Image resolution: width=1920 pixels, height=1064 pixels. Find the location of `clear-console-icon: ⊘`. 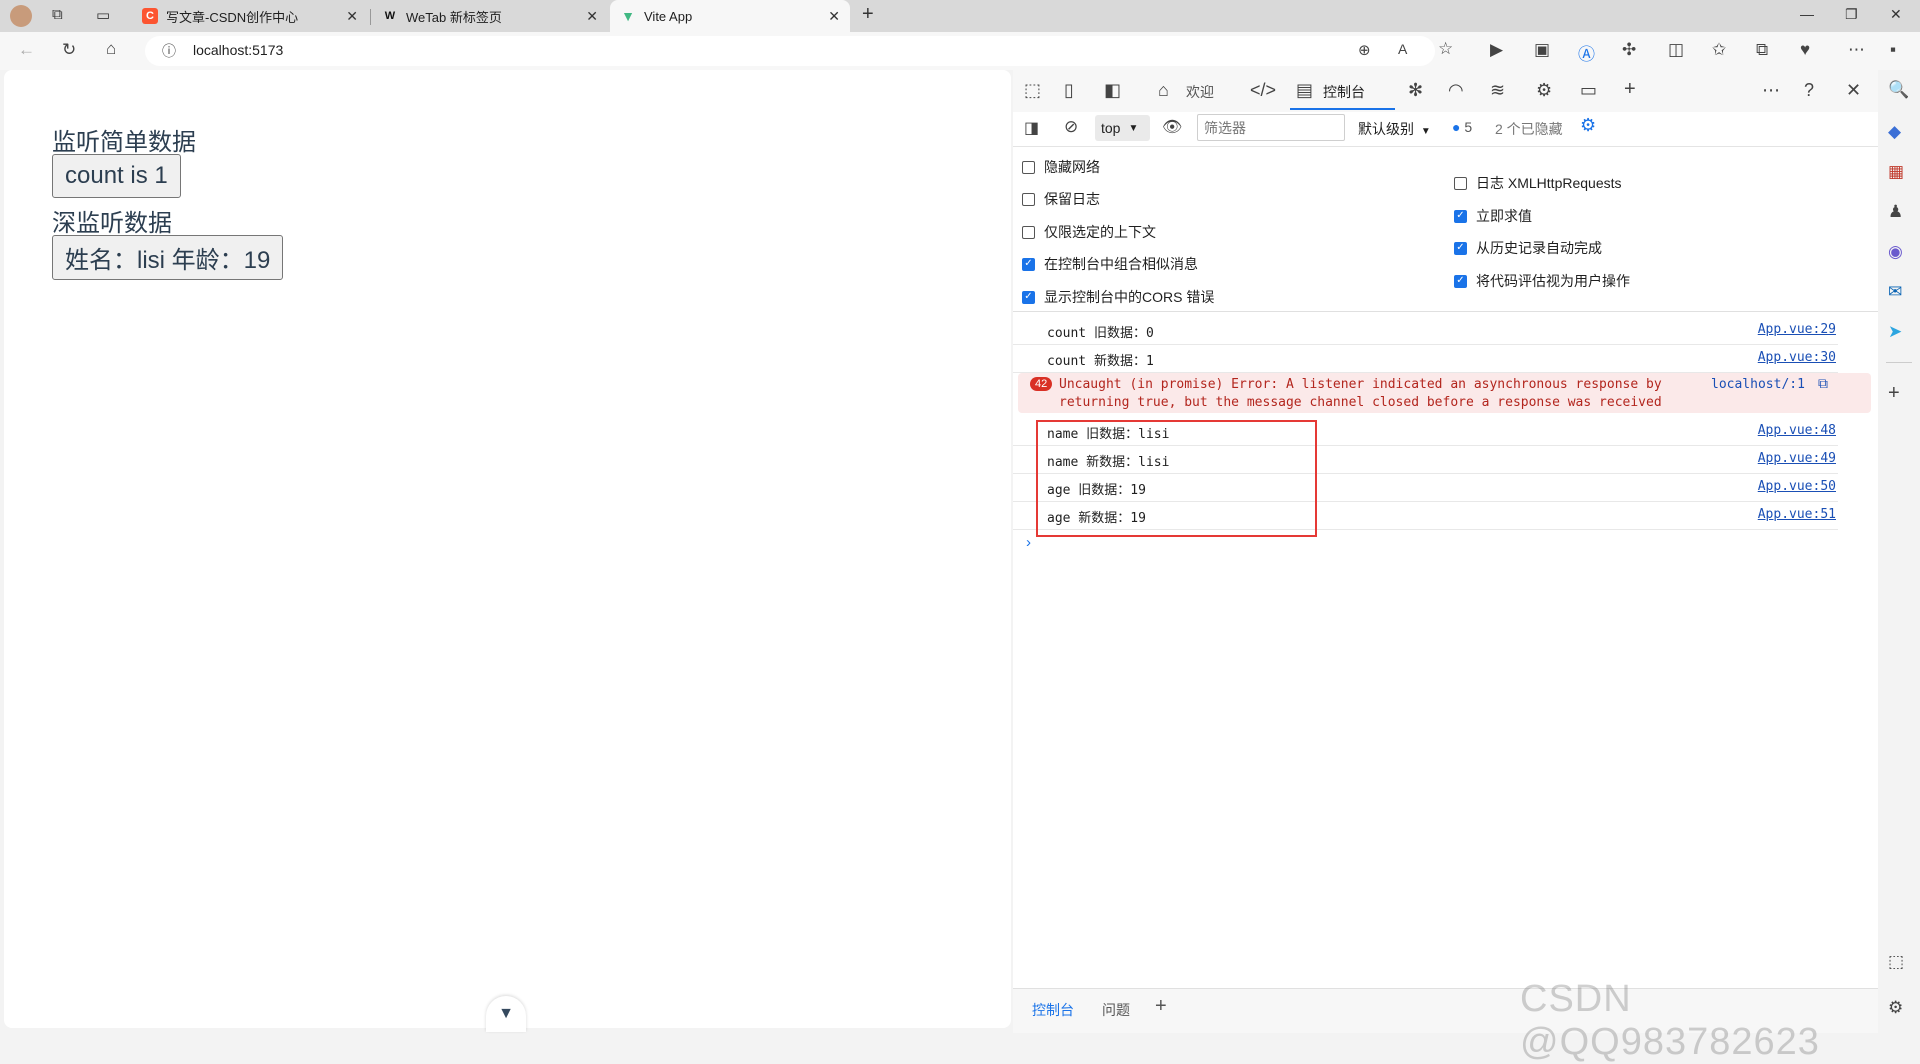

clear-console-icon: ⊘ is located at coordinates (1071, 127).